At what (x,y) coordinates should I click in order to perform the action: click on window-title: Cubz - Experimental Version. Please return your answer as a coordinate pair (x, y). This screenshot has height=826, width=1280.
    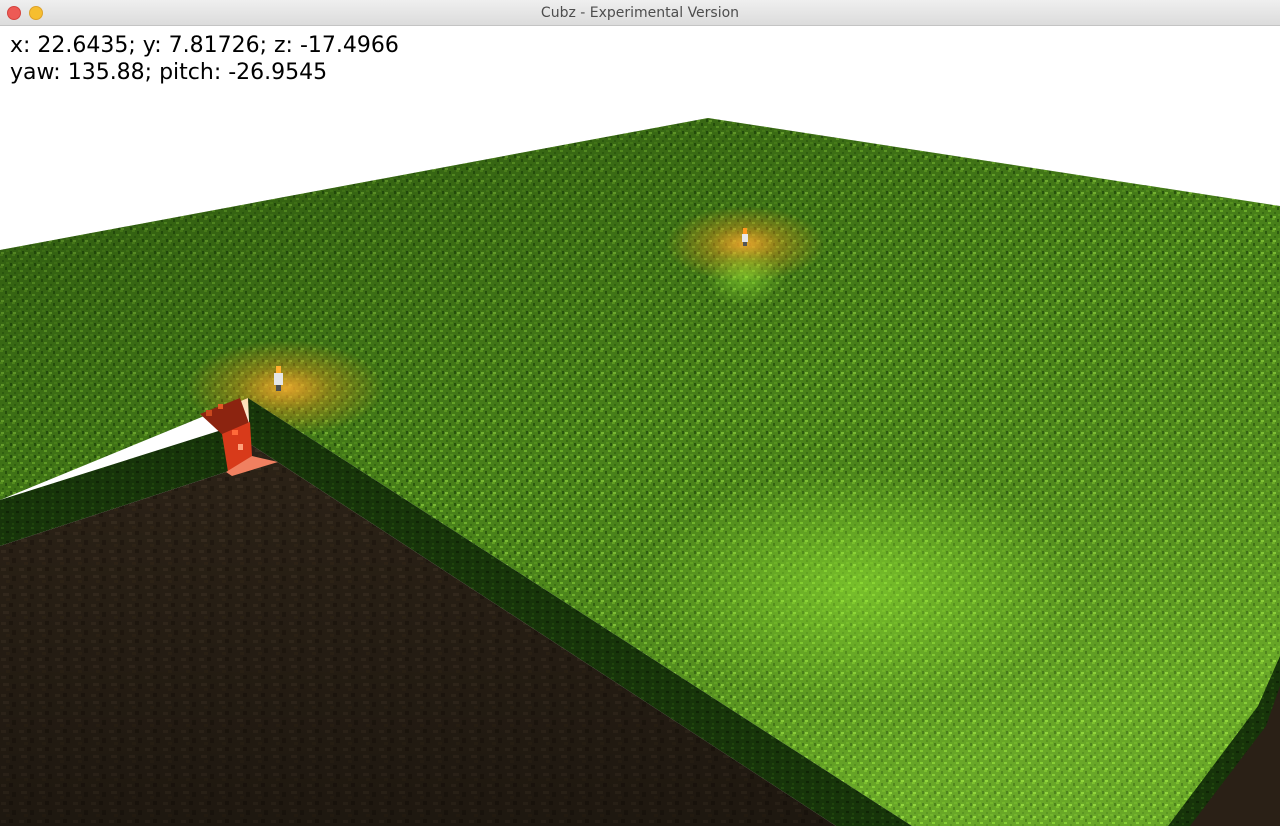
    Looking at the image, I should click on (640, 13).